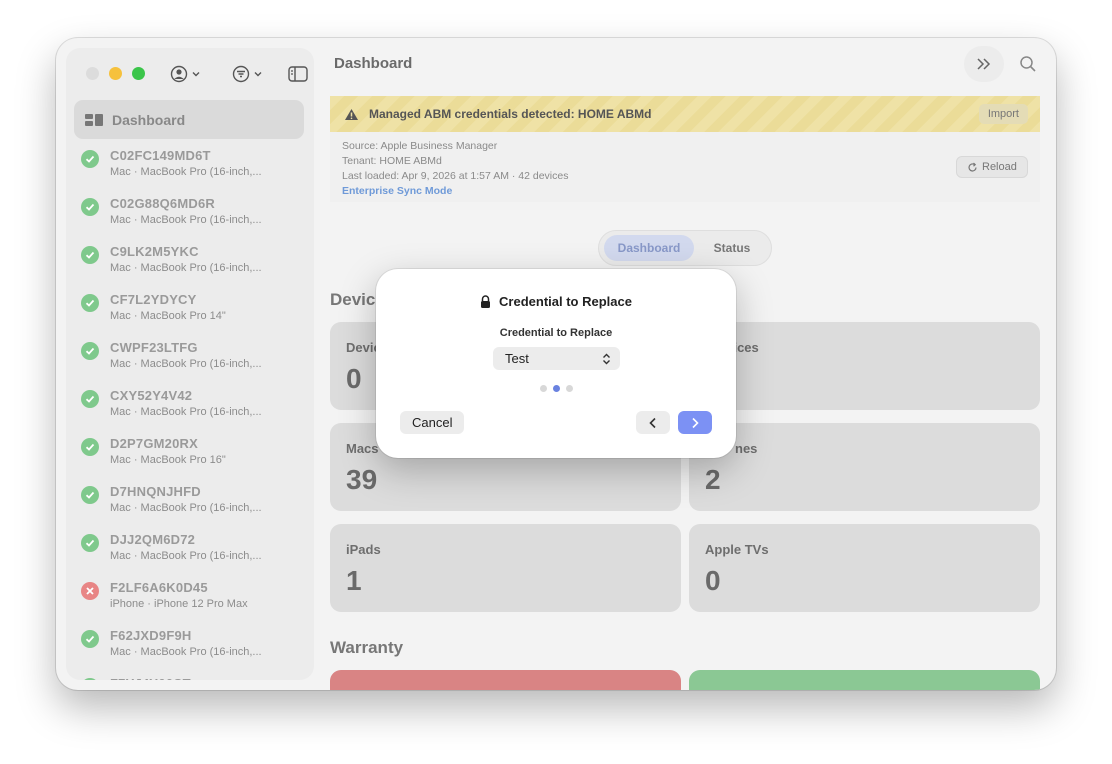 Image resolution: width=1112 pixels, height=764 pixels. Describe the element at coordinates (606, 358) in the screenshot. I see `up-down-chevron-icon` at that location.